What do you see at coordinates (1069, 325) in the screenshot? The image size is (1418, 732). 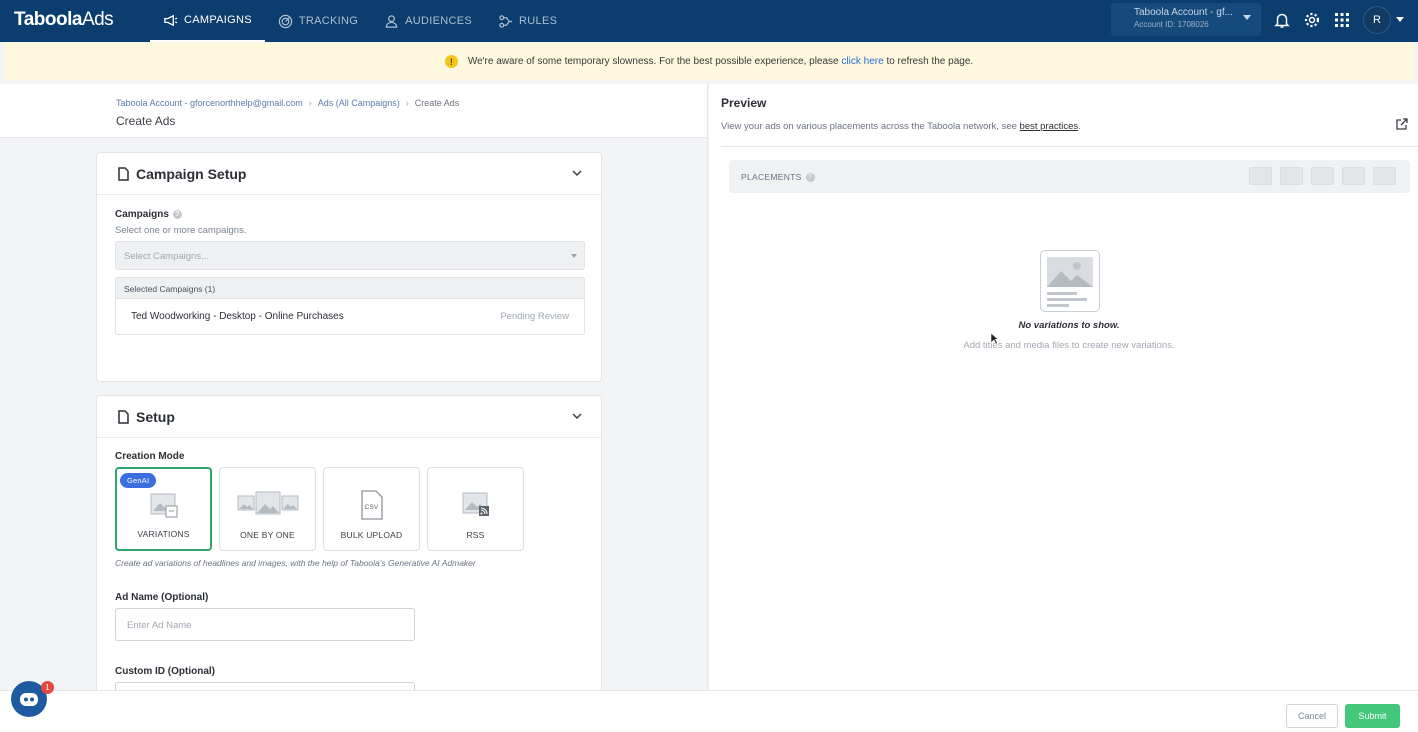 I see `empty-preview-title: No variations to show.` at bounding box center [1069, 325].